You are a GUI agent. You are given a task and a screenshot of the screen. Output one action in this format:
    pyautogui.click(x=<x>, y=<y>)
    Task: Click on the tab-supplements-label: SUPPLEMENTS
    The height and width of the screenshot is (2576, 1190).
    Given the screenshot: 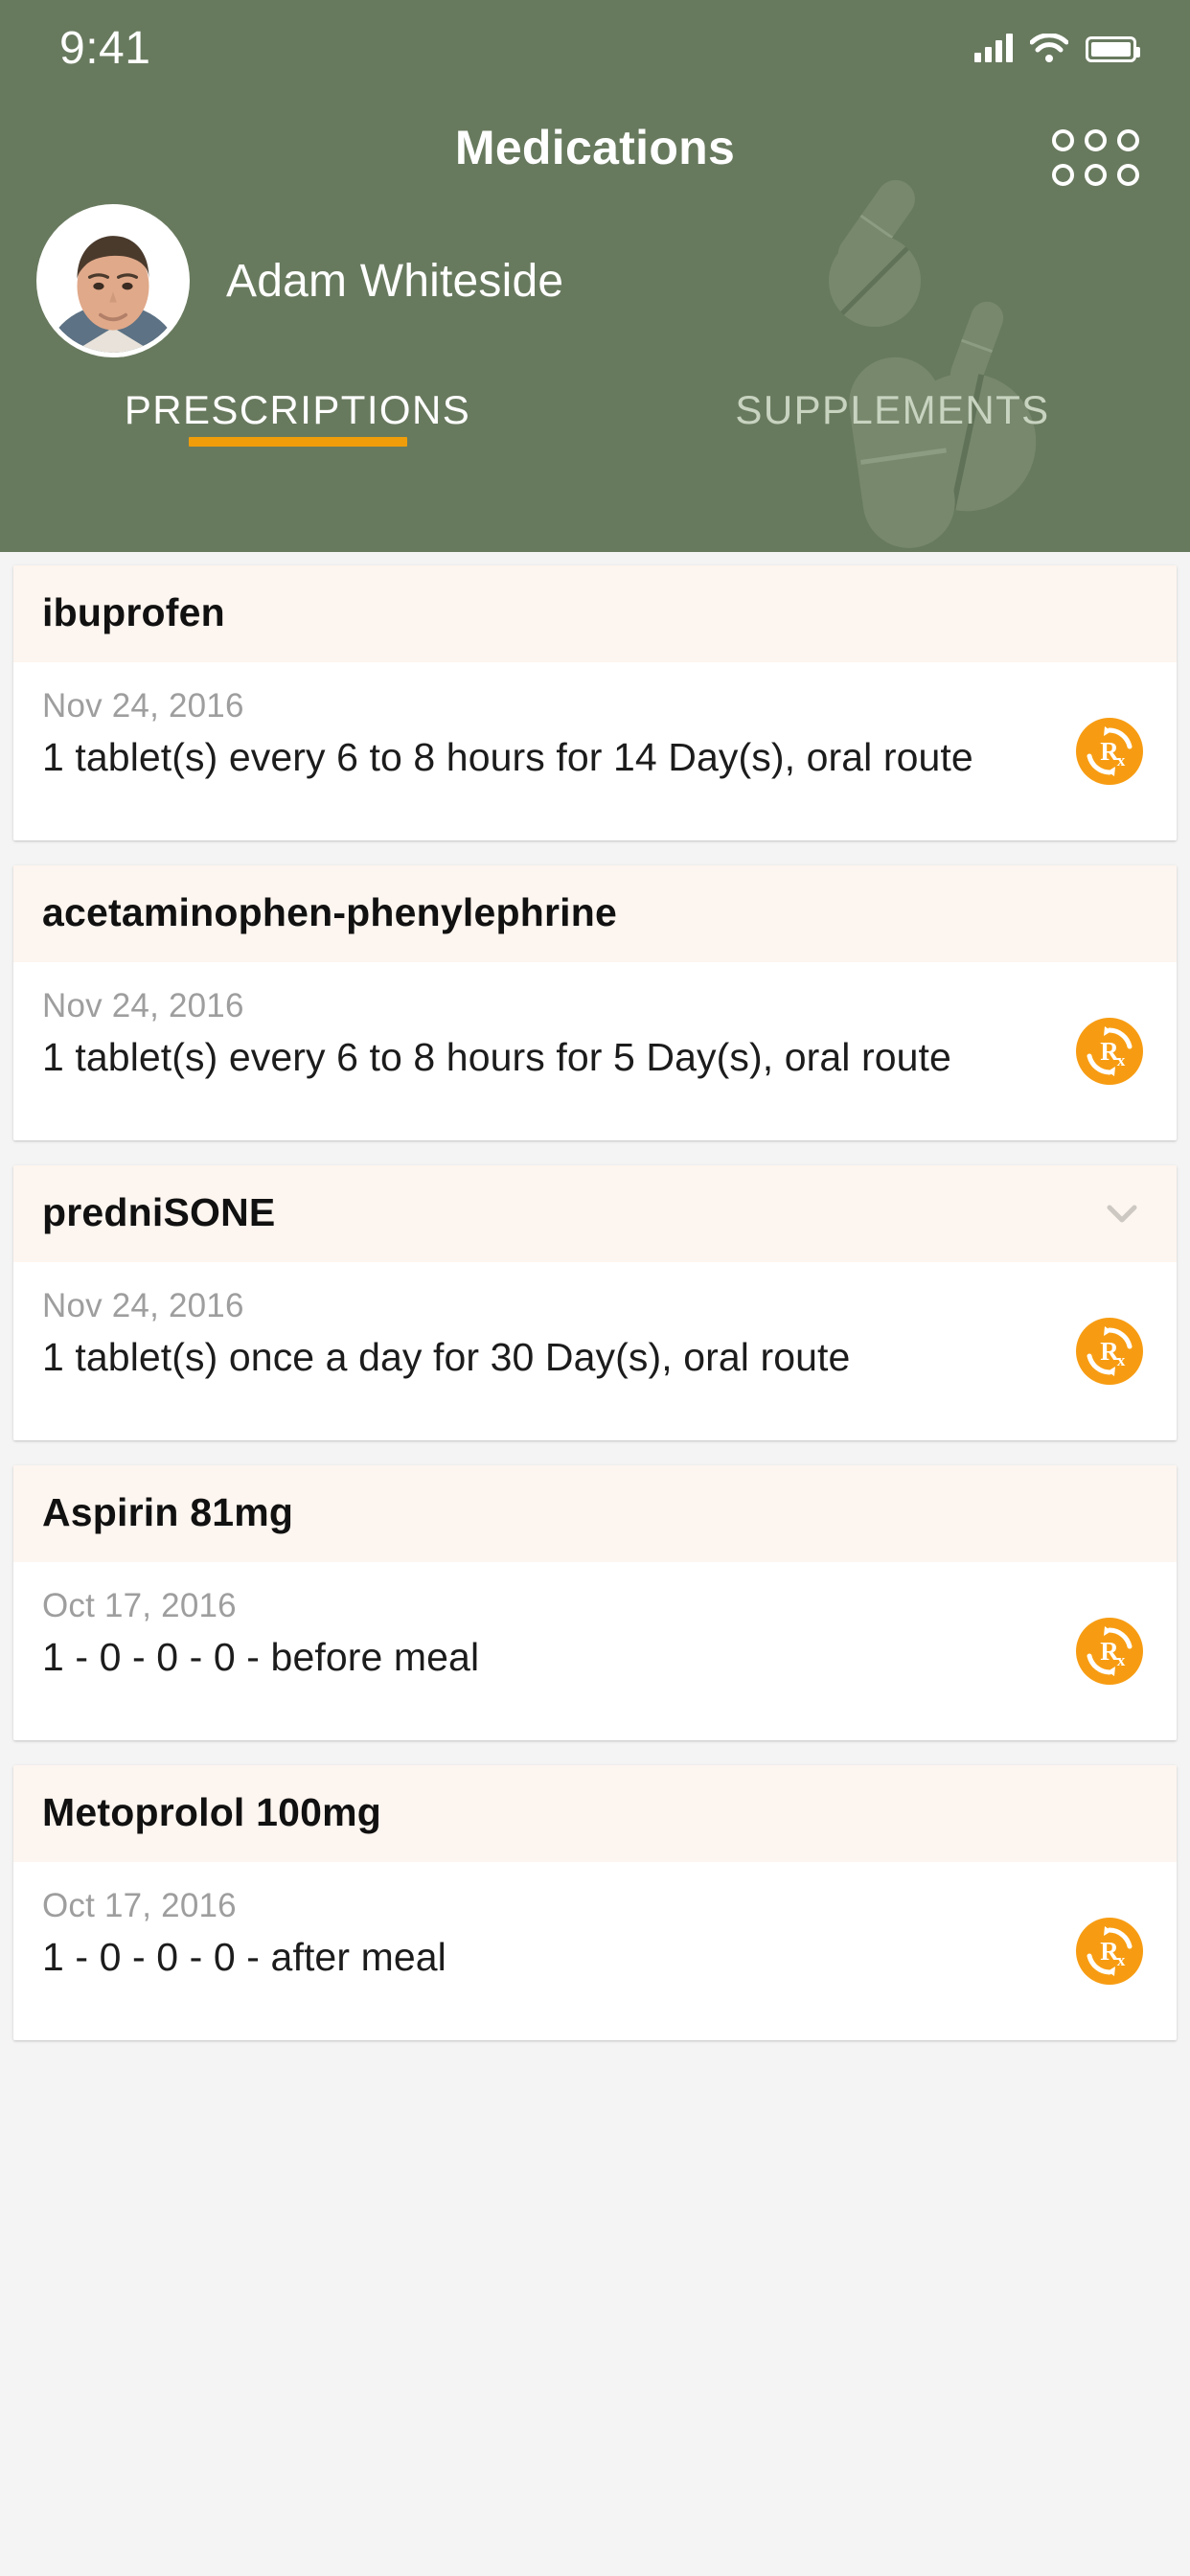 What is the action you would take?
    pyautogui.click(x=893, y=409)
    